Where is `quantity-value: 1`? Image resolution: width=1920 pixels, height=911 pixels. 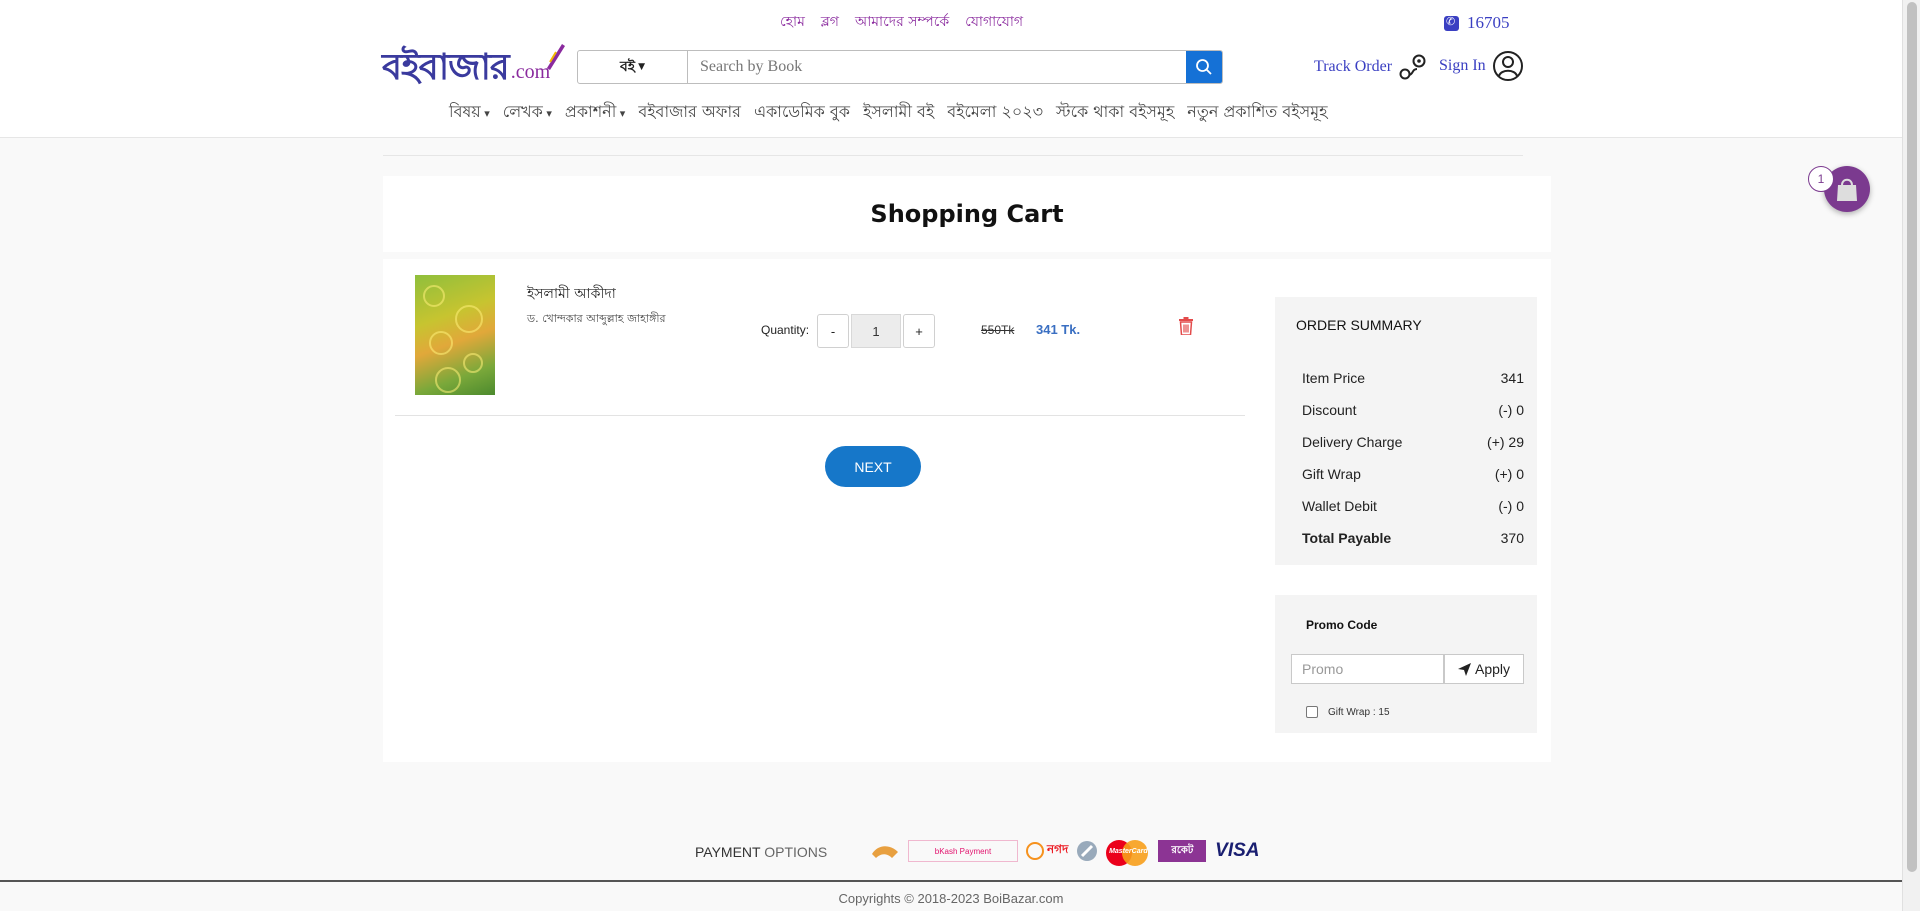
quantity-value: 1 is located at coordinates (876, 331).